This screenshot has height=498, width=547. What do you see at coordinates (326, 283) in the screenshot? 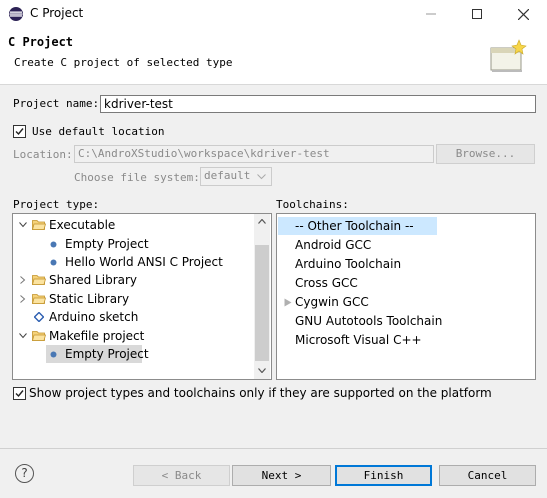
I see `toolchain-item-label: Cross GCC` at bounding box center [326, 283].